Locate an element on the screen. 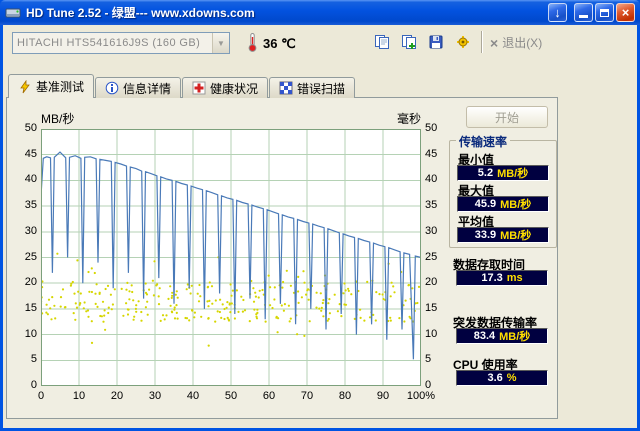 This screenshot has width=640, height=431. maximize-button is located at coordinates (604, 12).